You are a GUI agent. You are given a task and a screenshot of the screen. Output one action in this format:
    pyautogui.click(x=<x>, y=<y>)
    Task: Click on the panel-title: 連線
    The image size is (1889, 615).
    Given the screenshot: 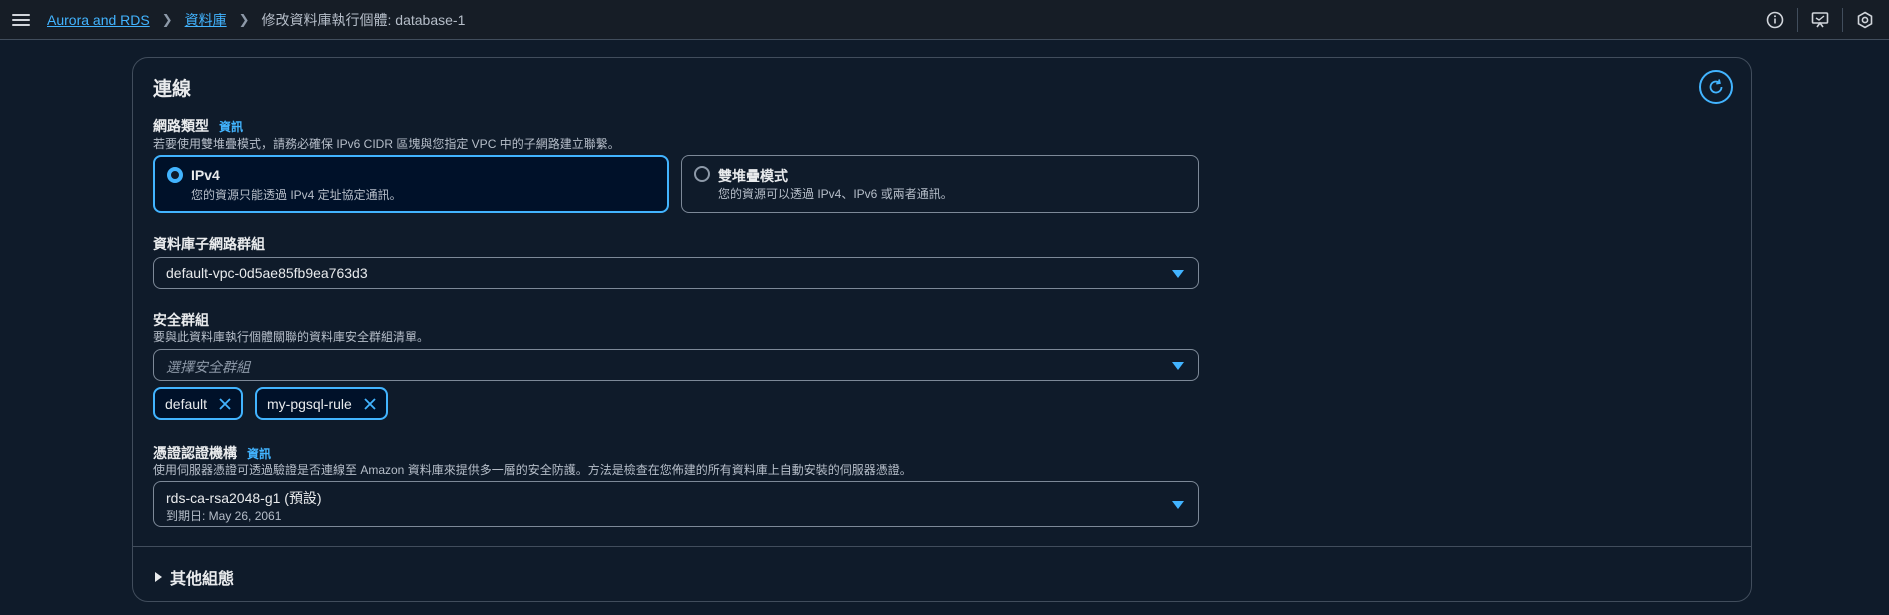 What is the action you would take?
    pyautogui.click(x=172, y=89)
    